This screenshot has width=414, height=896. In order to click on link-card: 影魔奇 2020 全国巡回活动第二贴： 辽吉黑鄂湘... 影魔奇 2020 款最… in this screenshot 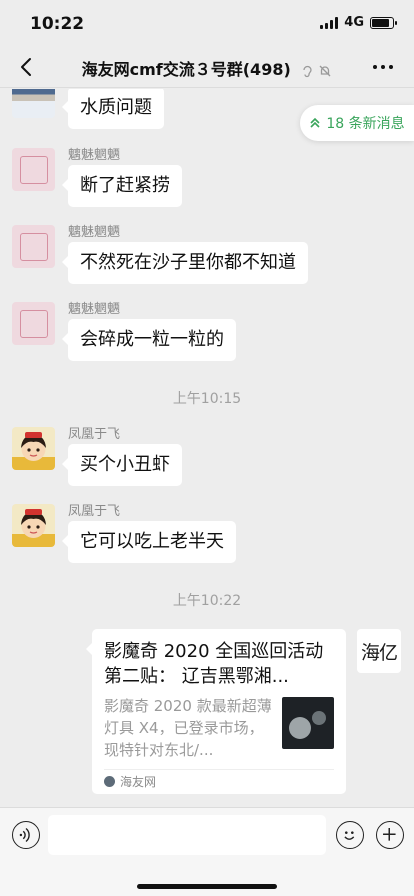, I will do `click(216, 711)`.